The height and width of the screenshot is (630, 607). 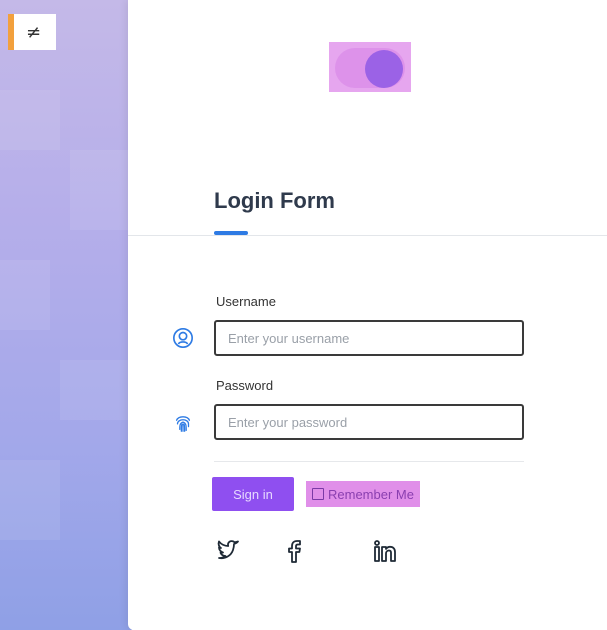 What do you see at coordinates (183, 338) in the screenshot?
I see `user-circle-icon` at bounding box center [183, 338].